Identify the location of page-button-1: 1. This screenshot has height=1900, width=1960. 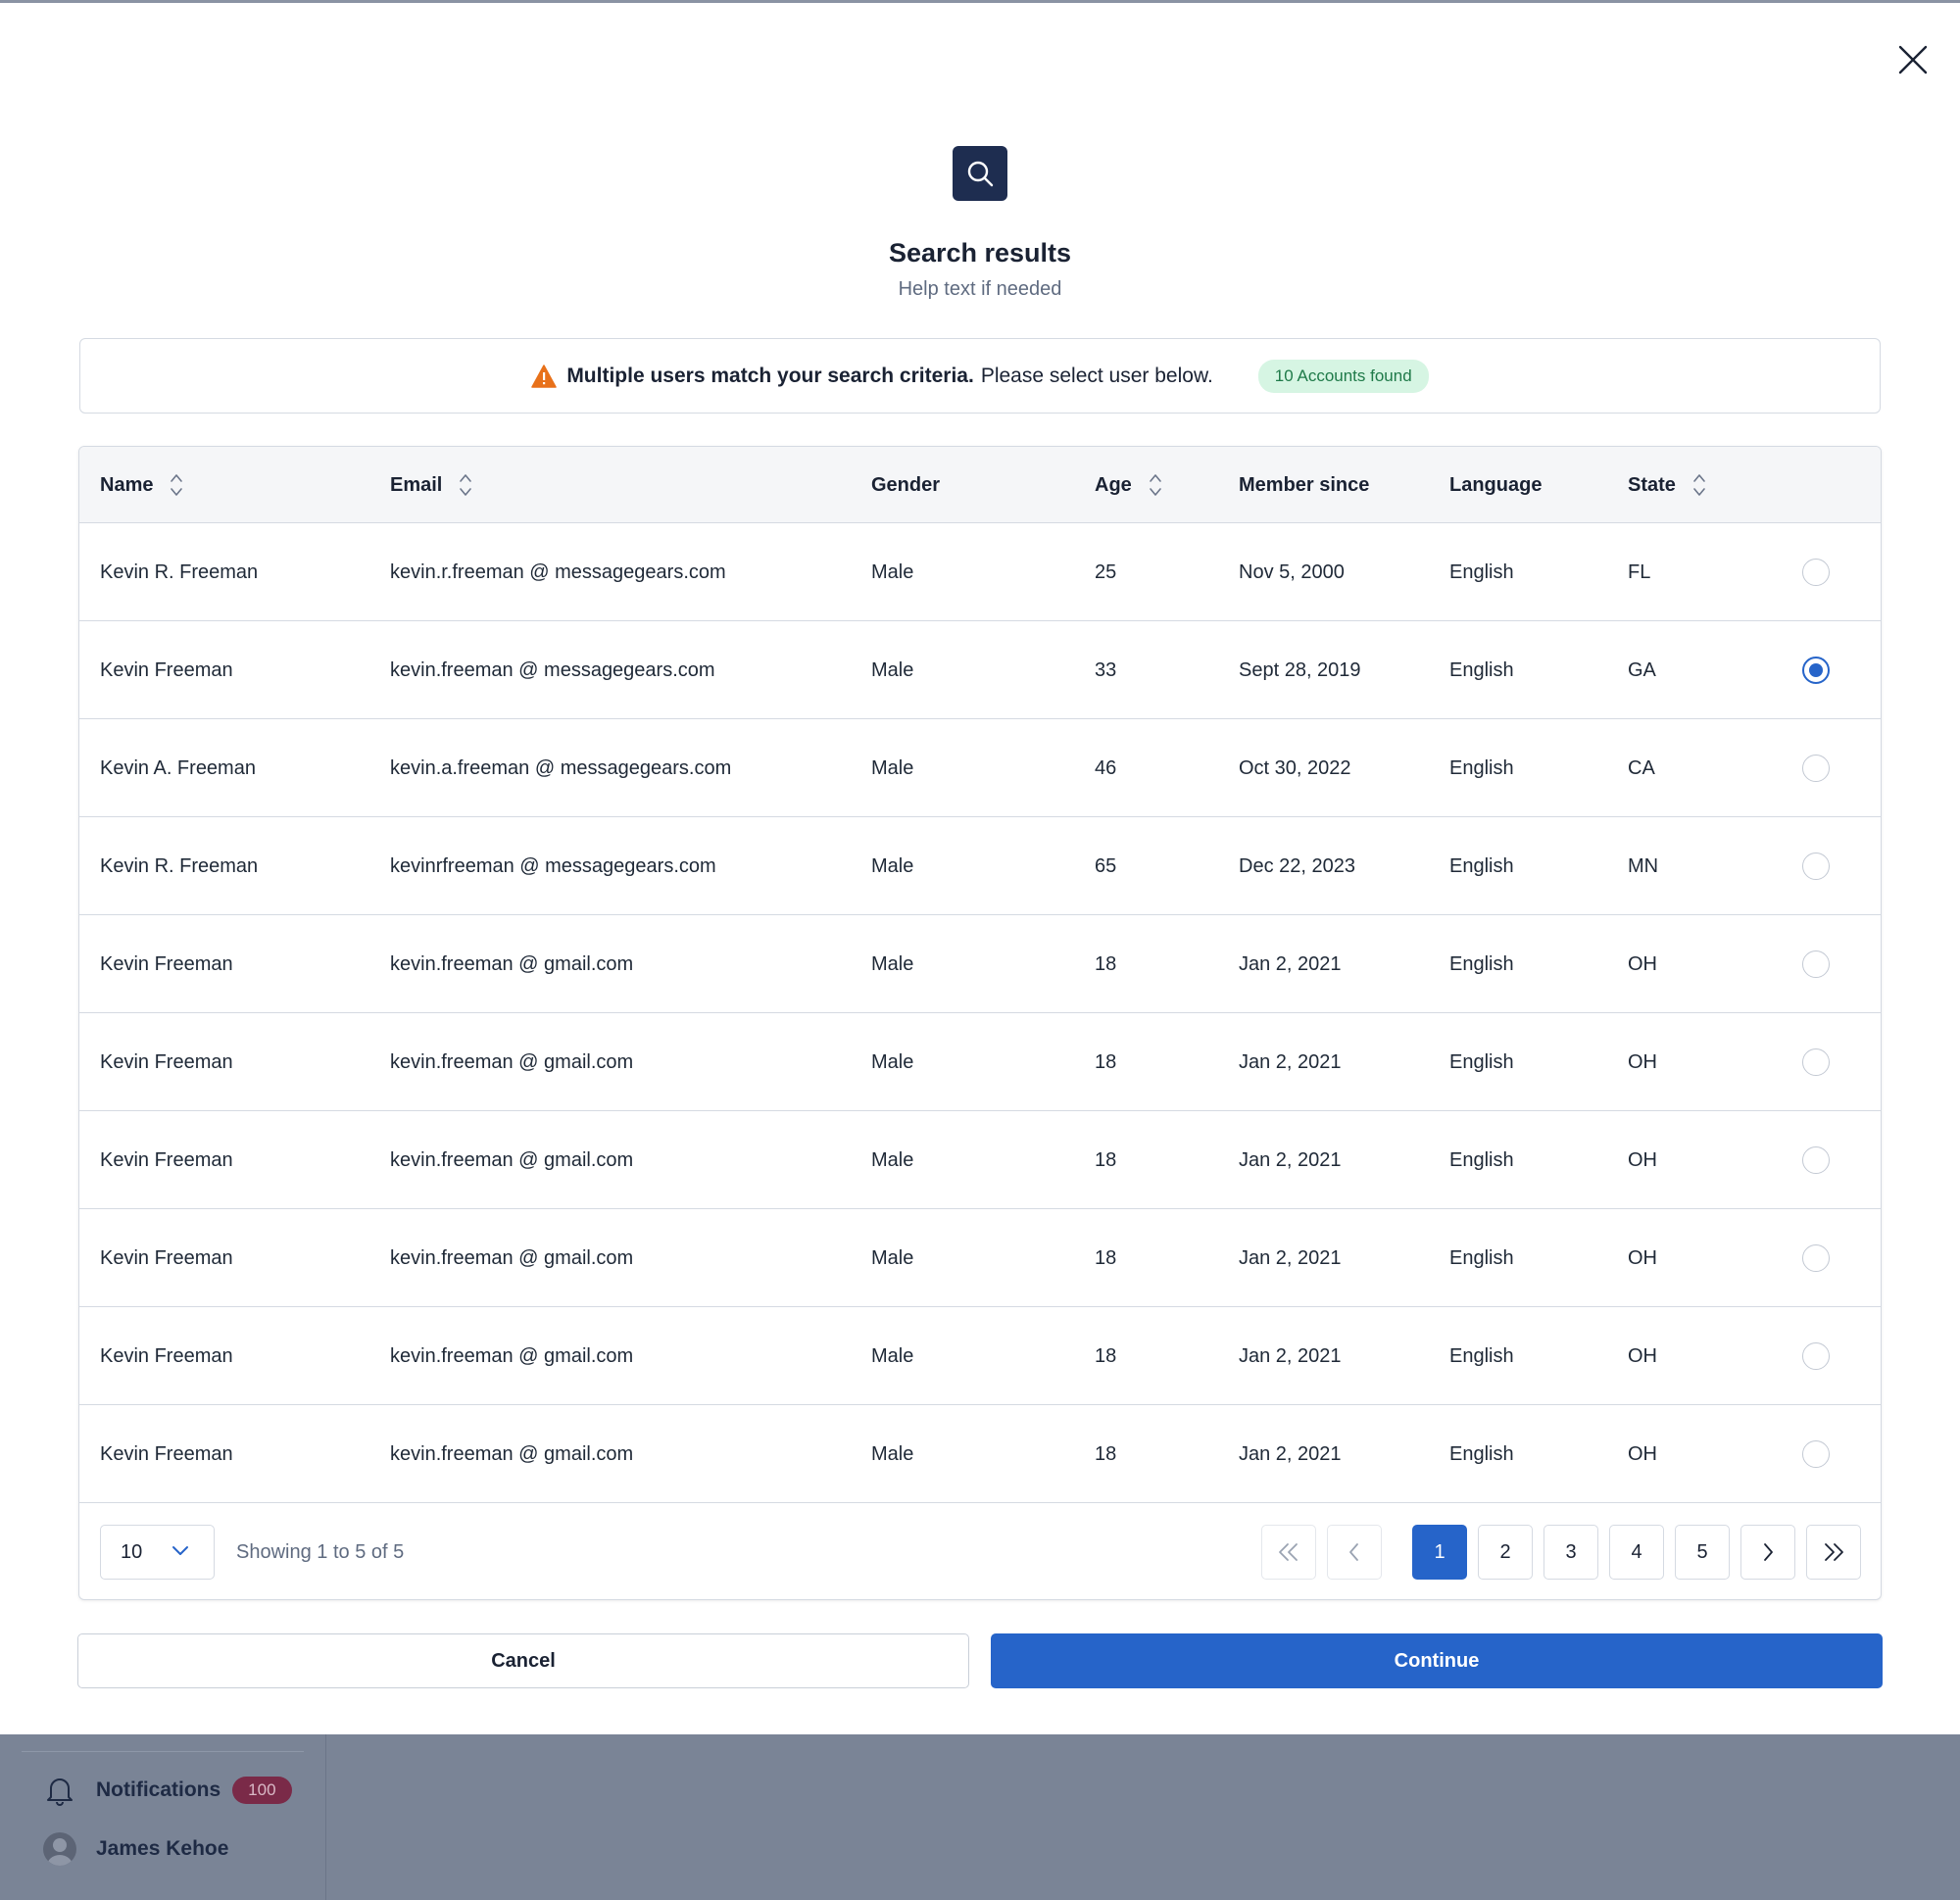
(1439, 1553).